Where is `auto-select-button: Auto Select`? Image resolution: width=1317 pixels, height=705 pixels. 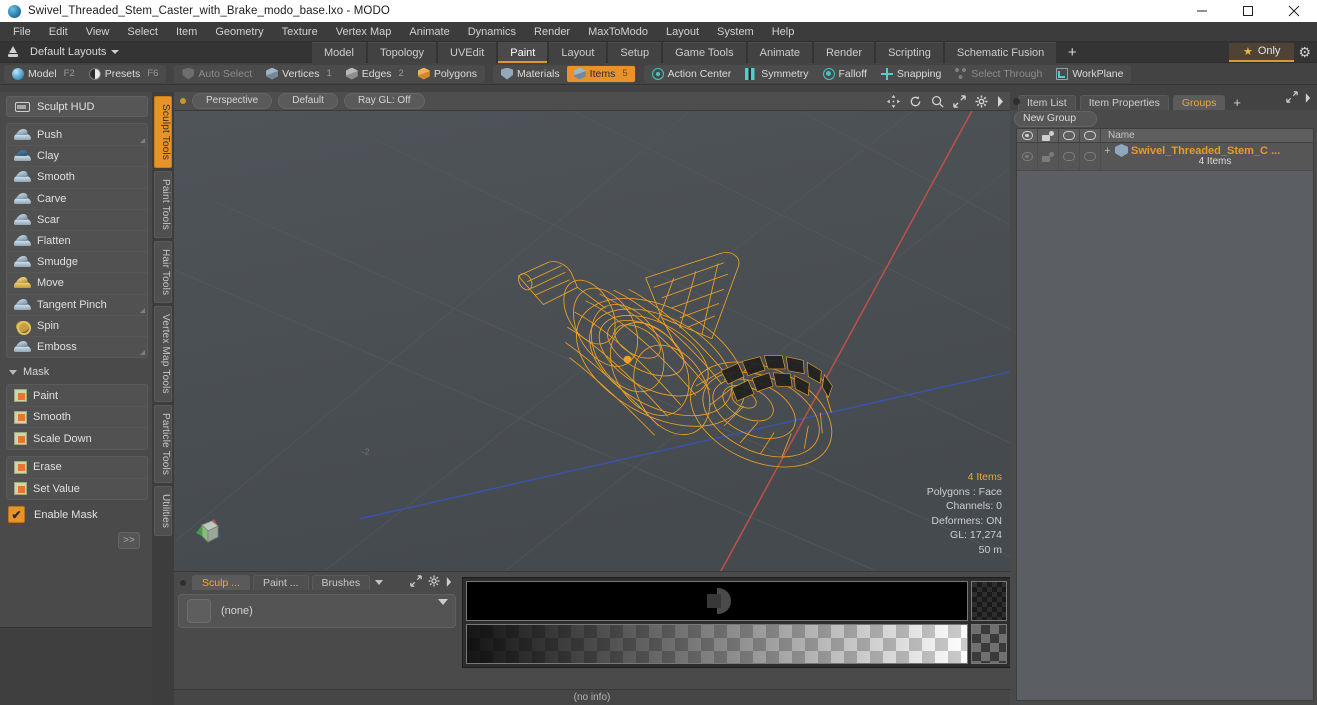
auto-select-button: Auto Select is located at coordinates (217, 74).